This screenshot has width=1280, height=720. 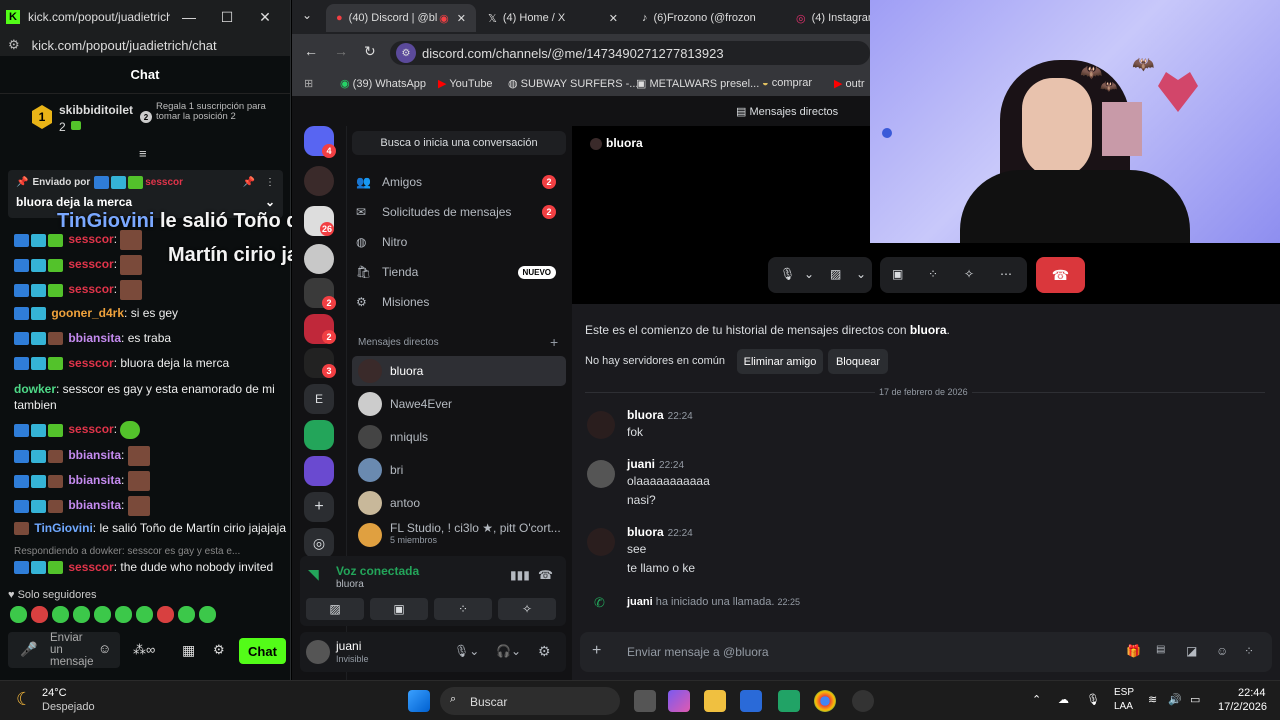 I want to click on user-settings-icon: ⚙, so click(x=544, y=651).